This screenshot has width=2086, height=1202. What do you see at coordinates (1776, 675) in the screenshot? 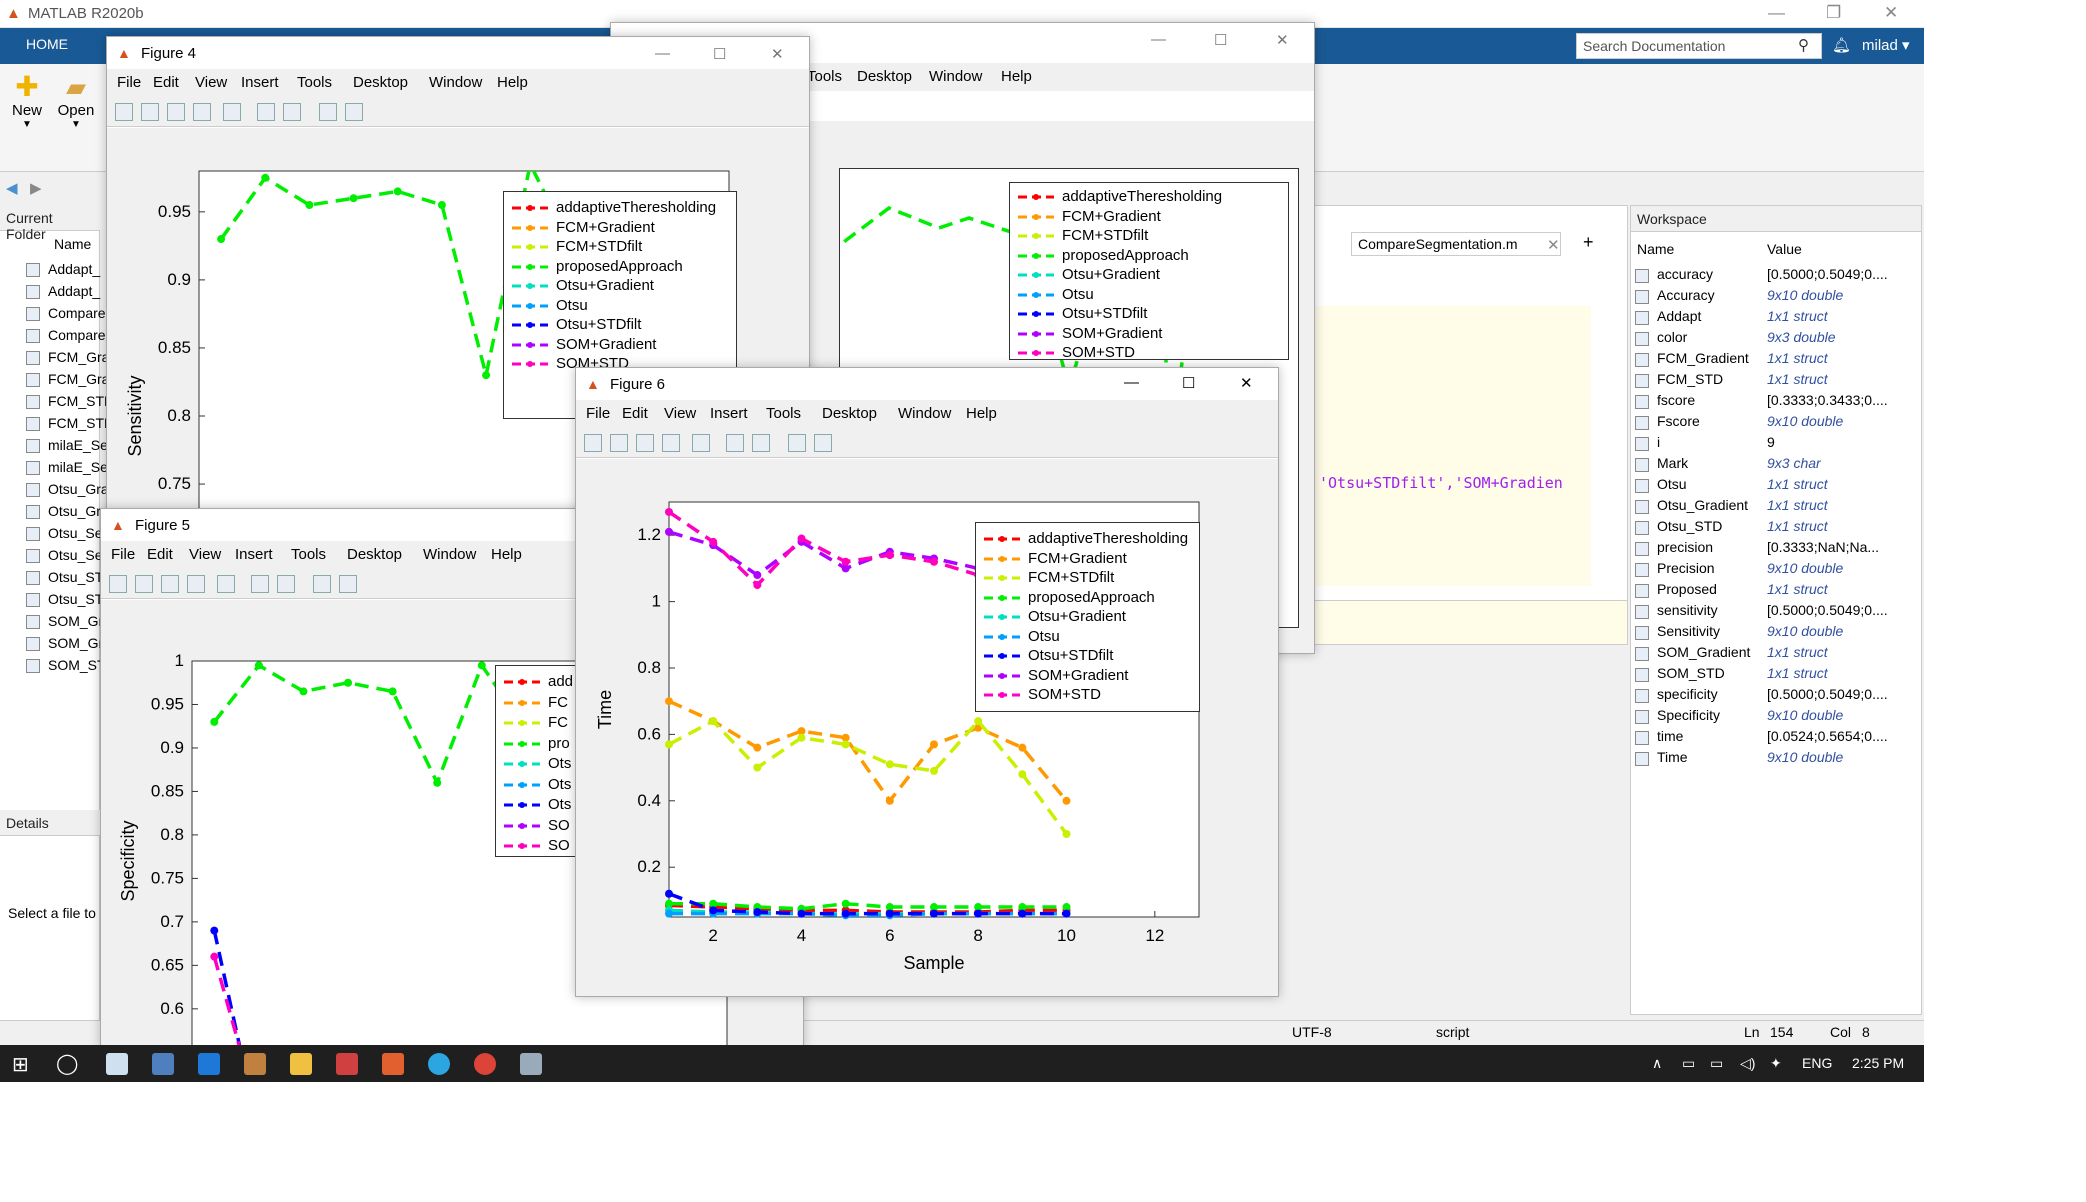
I see `workspace-row: SOM_STD 1x1 struct` at bounding box center [1776, 675].